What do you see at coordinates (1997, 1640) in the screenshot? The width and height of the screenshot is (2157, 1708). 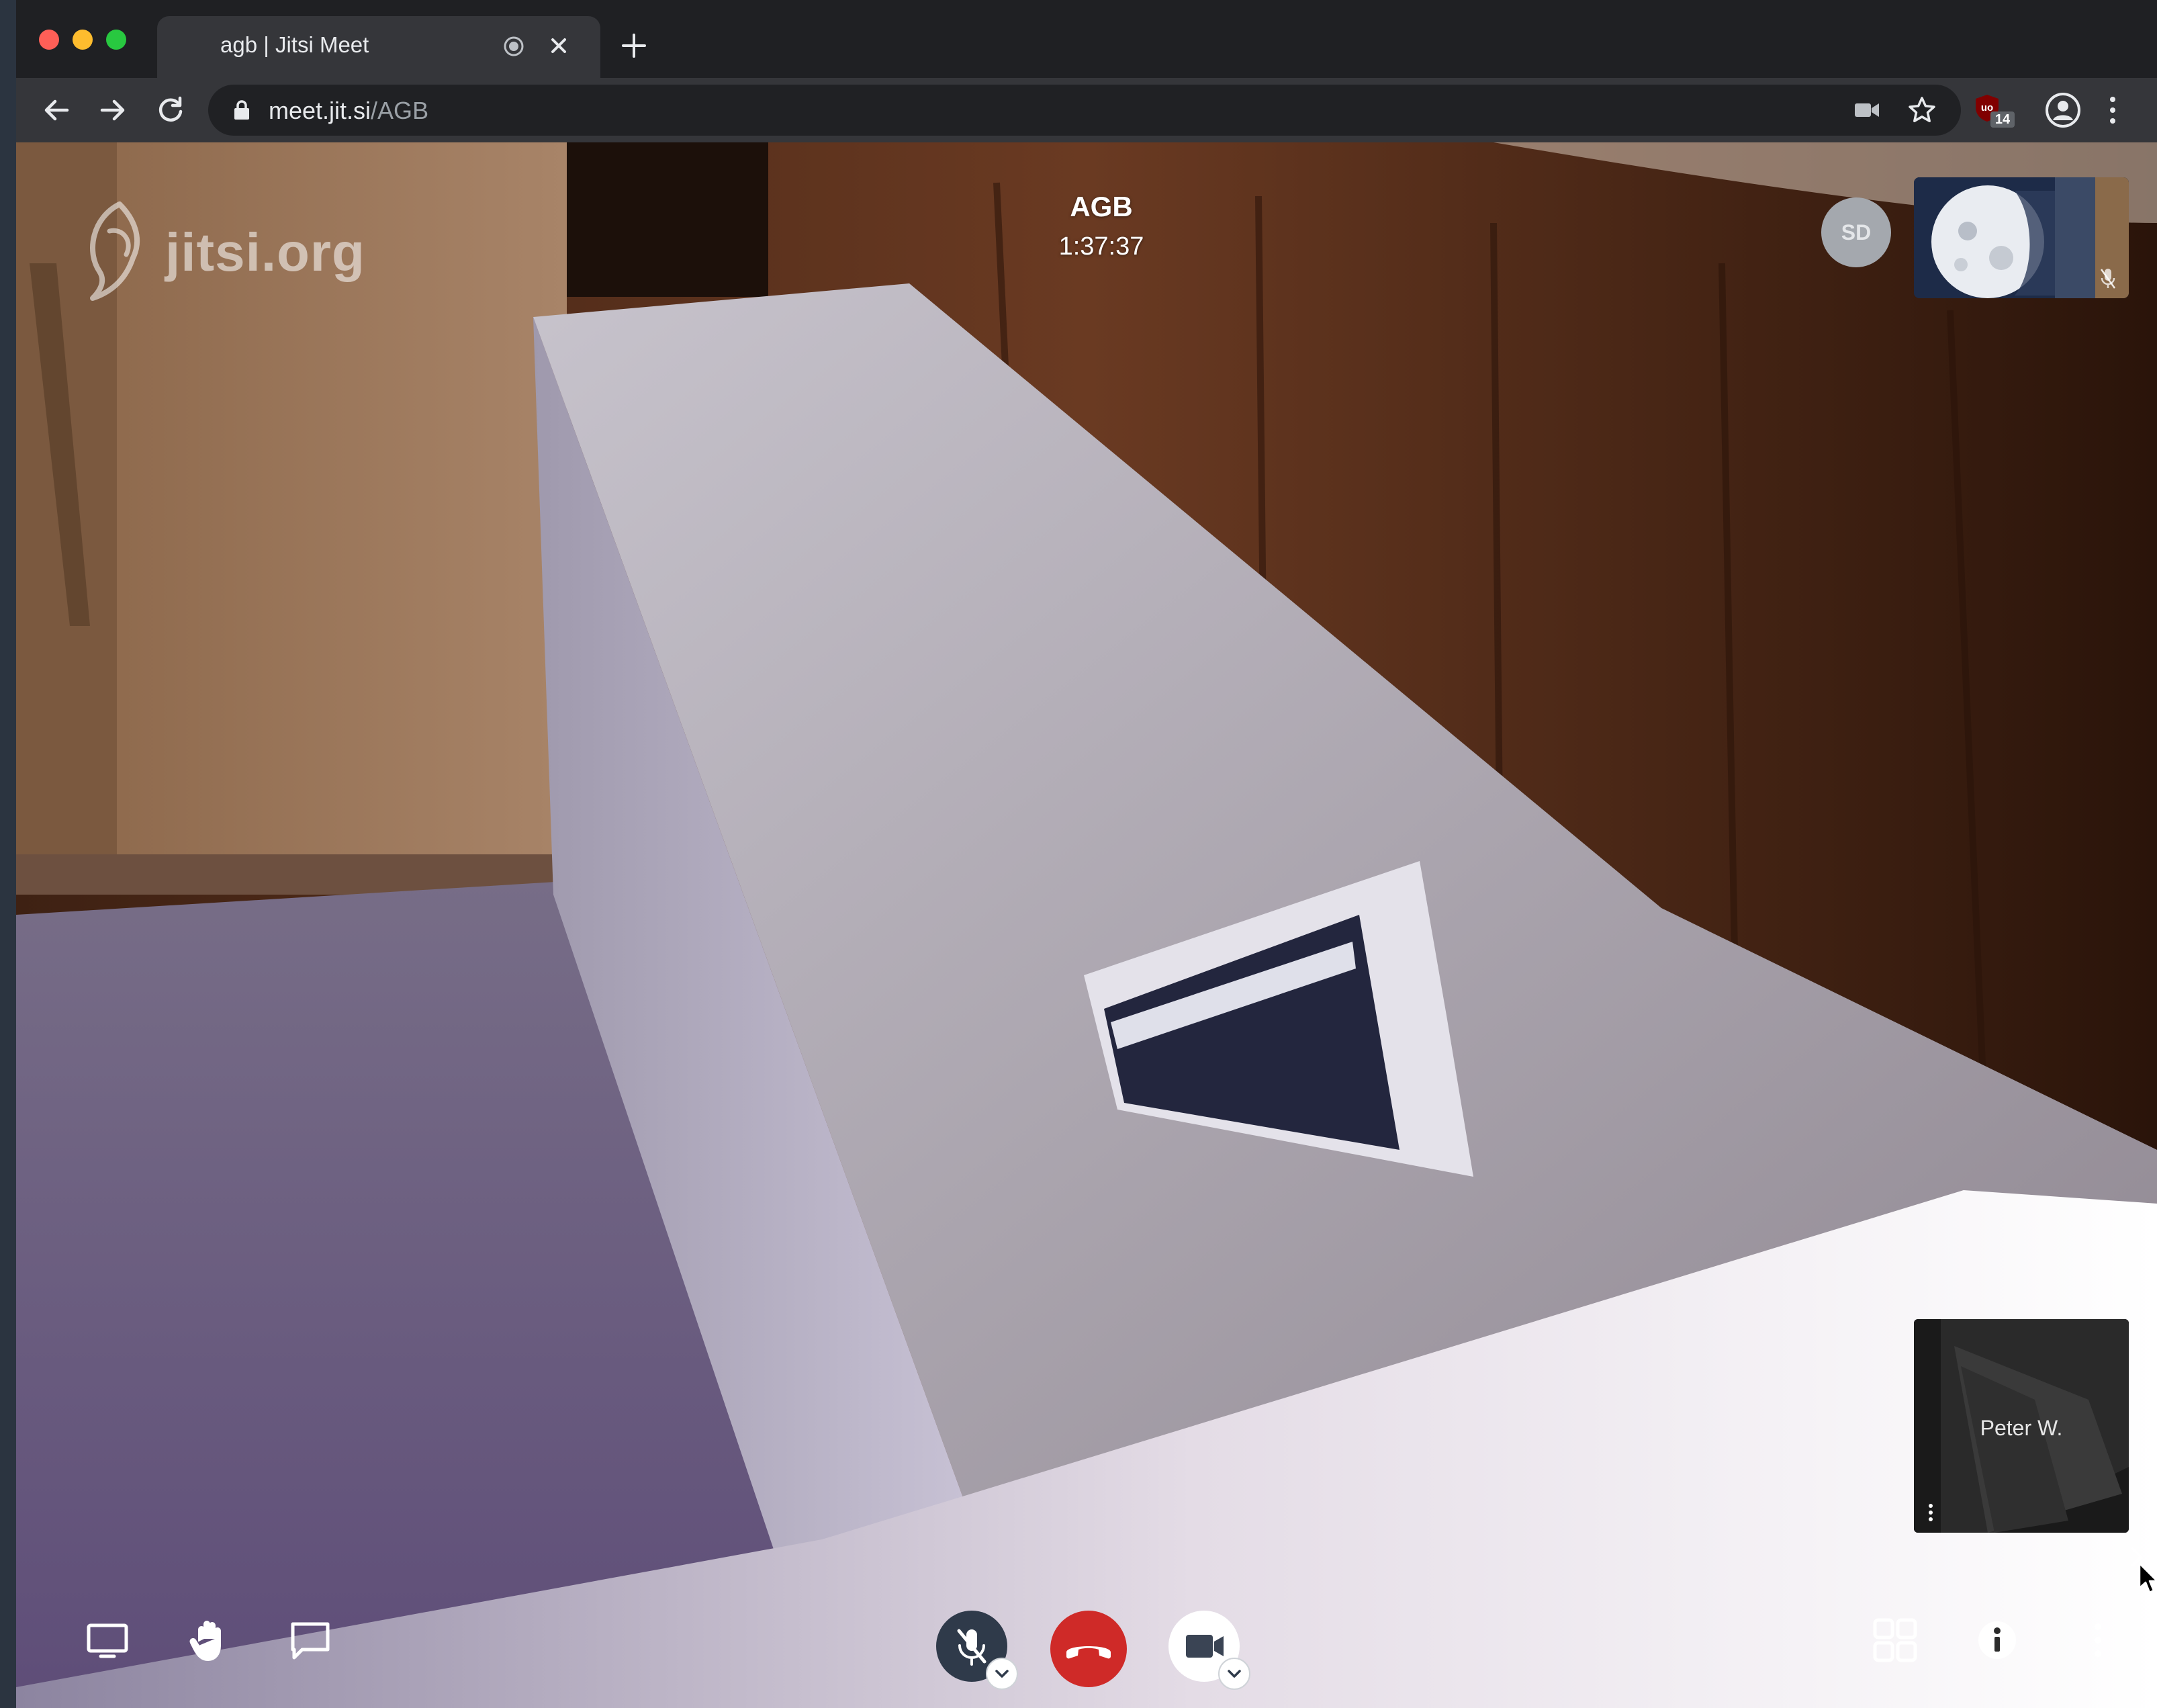 I see `info-icon` at bounding box center [1997, 1640].